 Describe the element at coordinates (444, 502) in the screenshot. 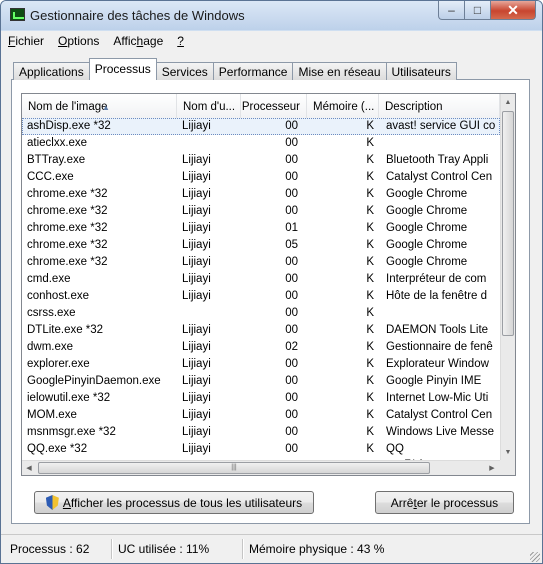

I see `end-process-button: Arrêter le processus` at that location.